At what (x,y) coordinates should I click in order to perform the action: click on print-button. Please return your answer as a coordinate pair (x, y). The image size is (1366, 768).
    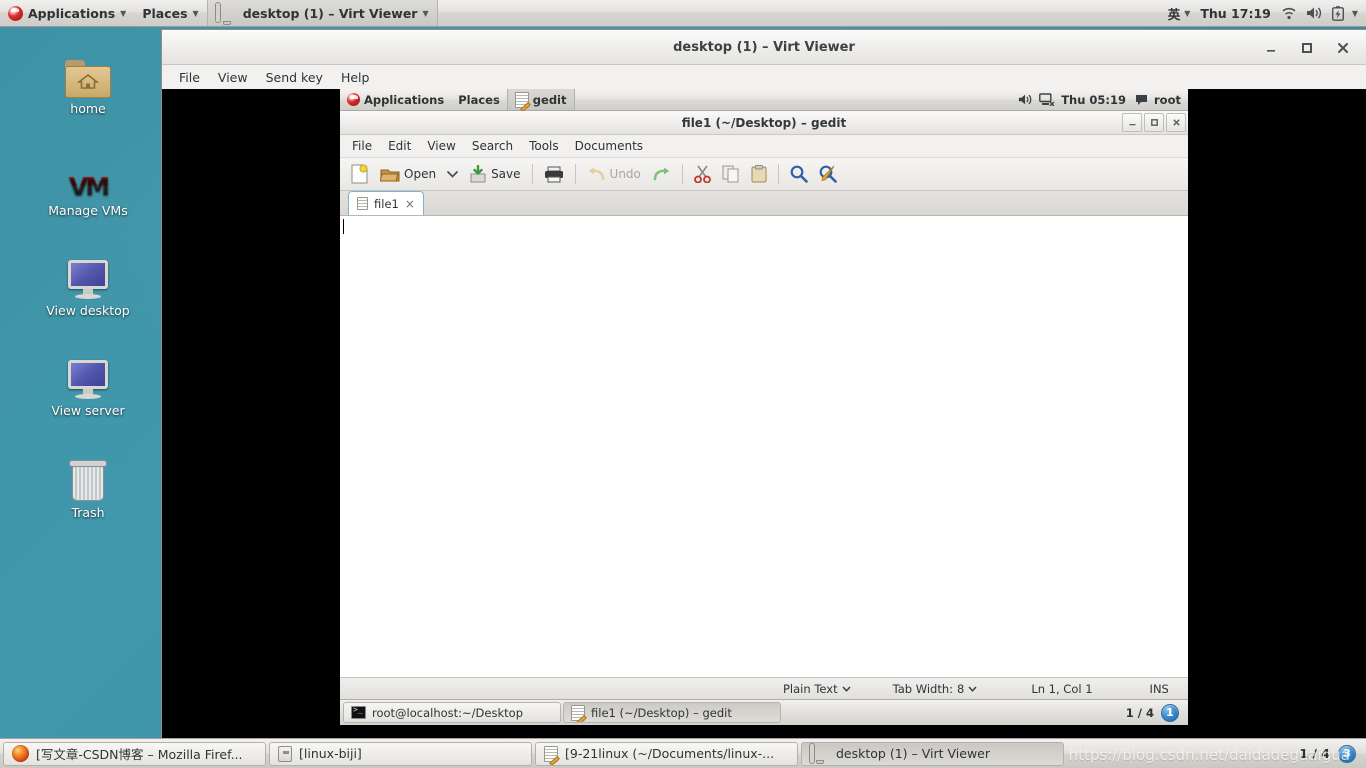
    Looking at the image, I should click on (554, 174).